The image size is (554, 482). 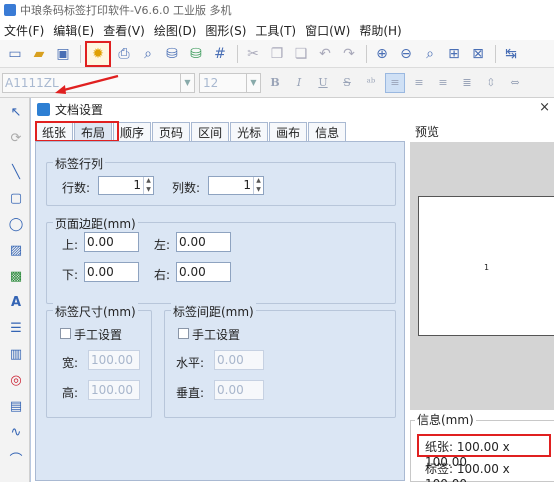 I want to click on menu-view: 查看(V), so click(x=124, y=30).